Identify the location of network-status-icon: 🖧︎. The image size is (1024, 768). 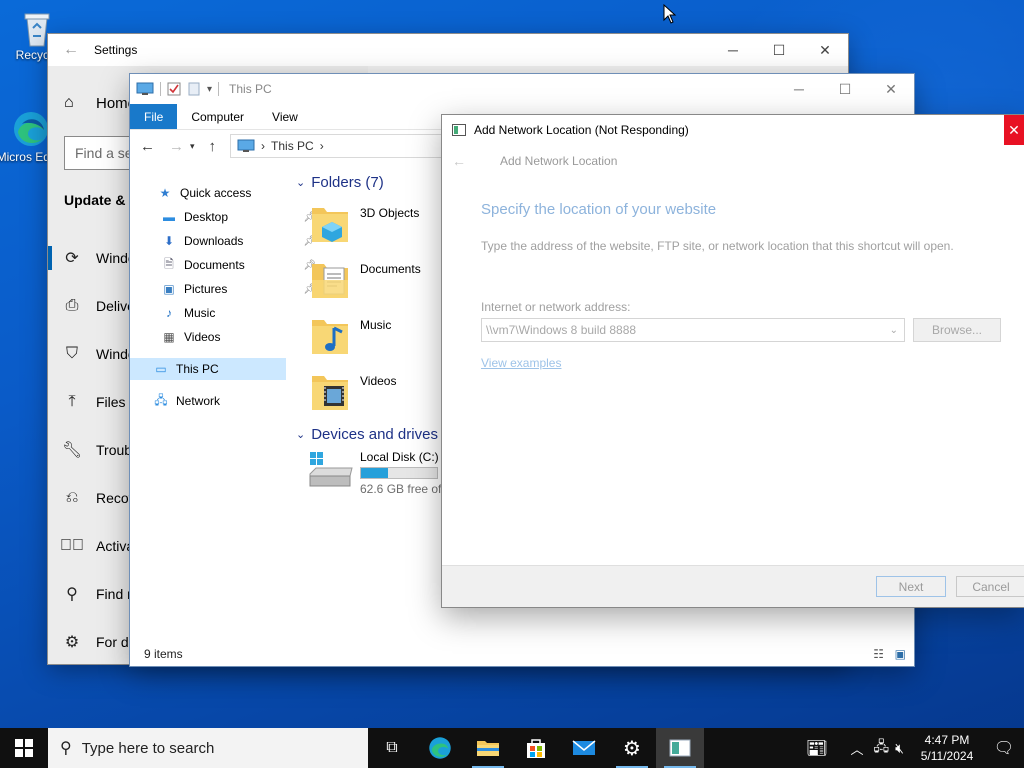
(882, 748).